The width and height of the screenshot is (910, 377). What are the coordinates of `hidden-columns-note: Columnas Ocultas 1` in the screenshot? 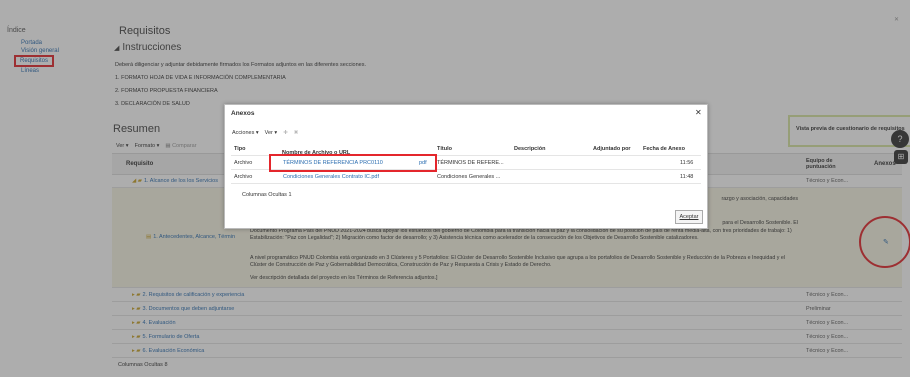 It's located at (267, 195).